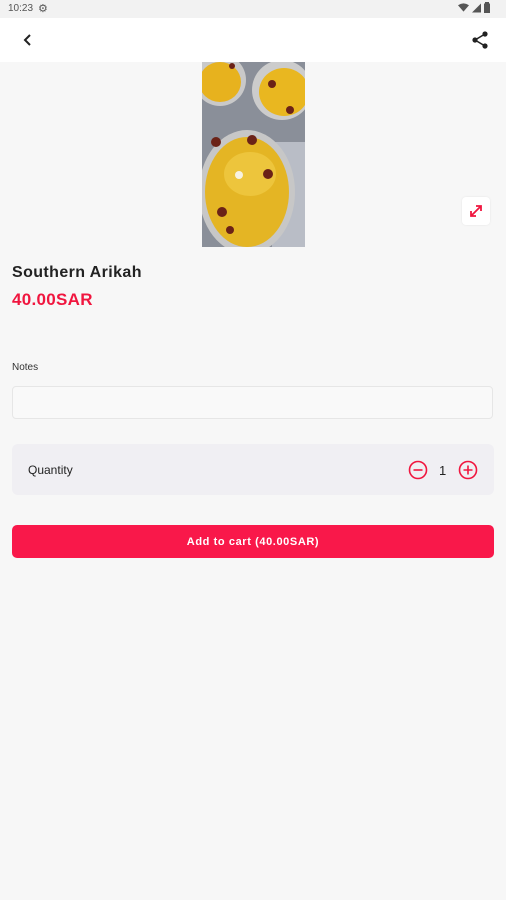 The height and width of the screenshot is (900, 506). What do you see at coordinates (77, 272) in the screenshot?
I see `product-title: Southern Arikah` at bounding box center [77, 272].